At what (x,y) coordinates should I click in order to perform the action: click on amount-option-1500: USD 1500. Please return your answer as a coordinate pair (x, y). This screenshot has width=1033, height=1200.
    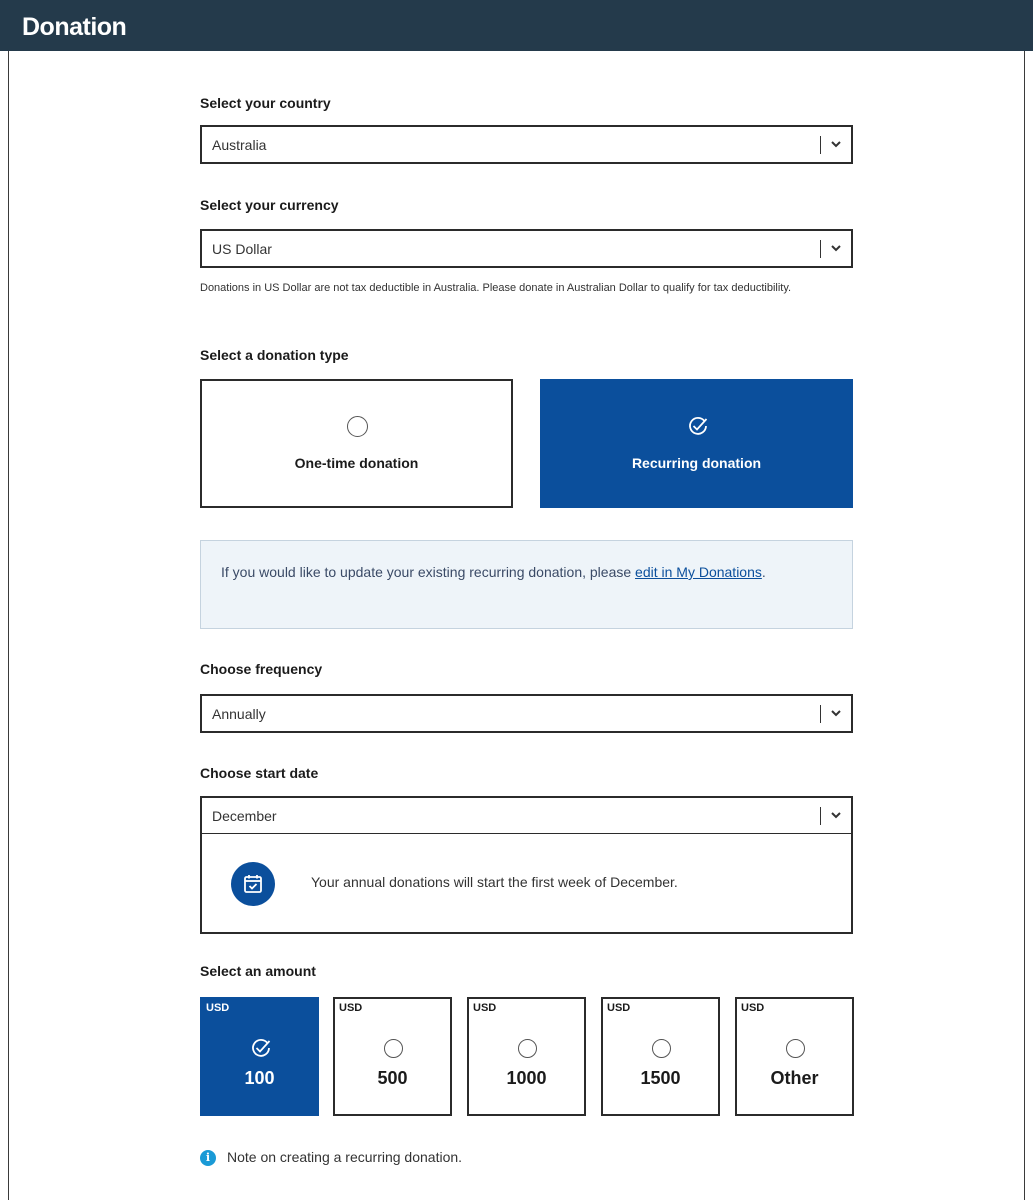
    Looking at the image, I should click on (660, 1056).